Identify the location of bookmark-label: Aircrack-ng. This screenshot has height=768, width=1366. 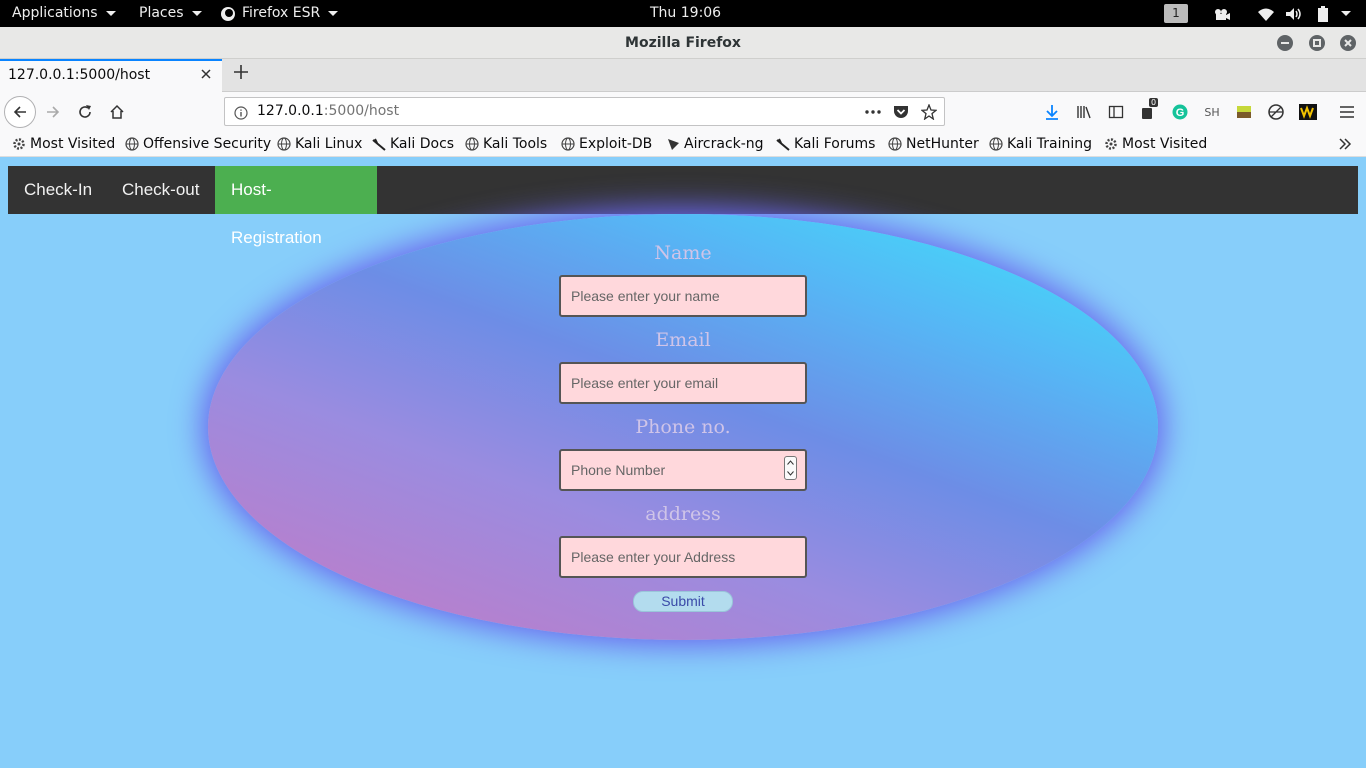
(724, 144).